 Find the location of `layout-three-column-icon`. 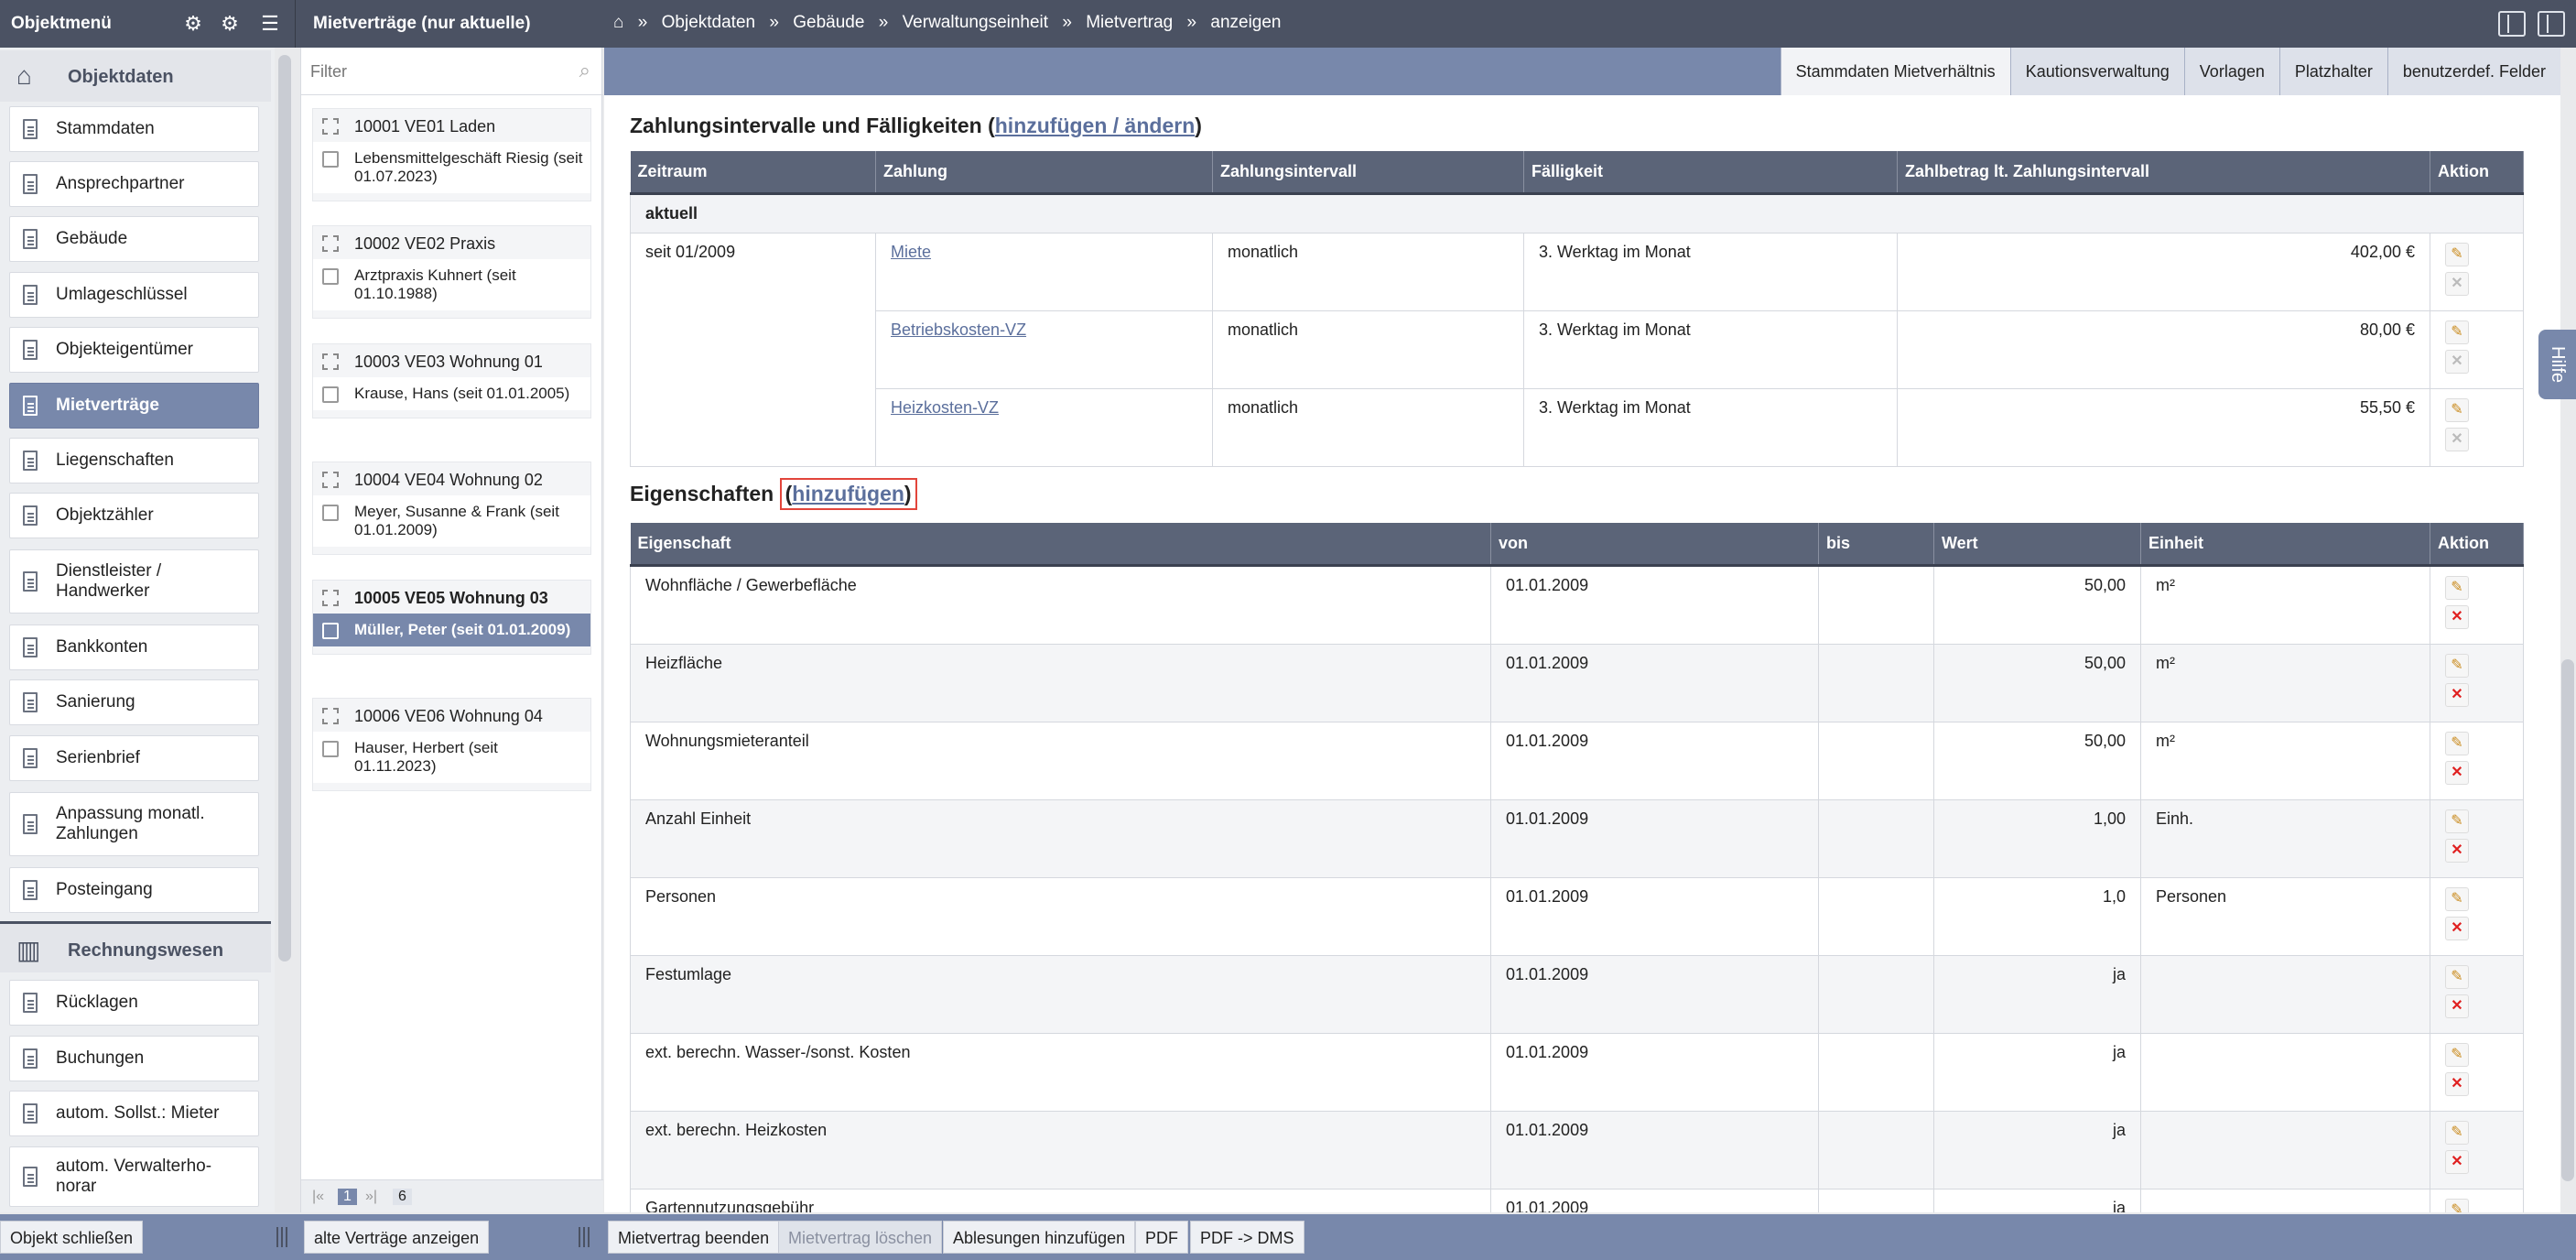

layout-three-column-icon is located at coordinates (2552, 24).